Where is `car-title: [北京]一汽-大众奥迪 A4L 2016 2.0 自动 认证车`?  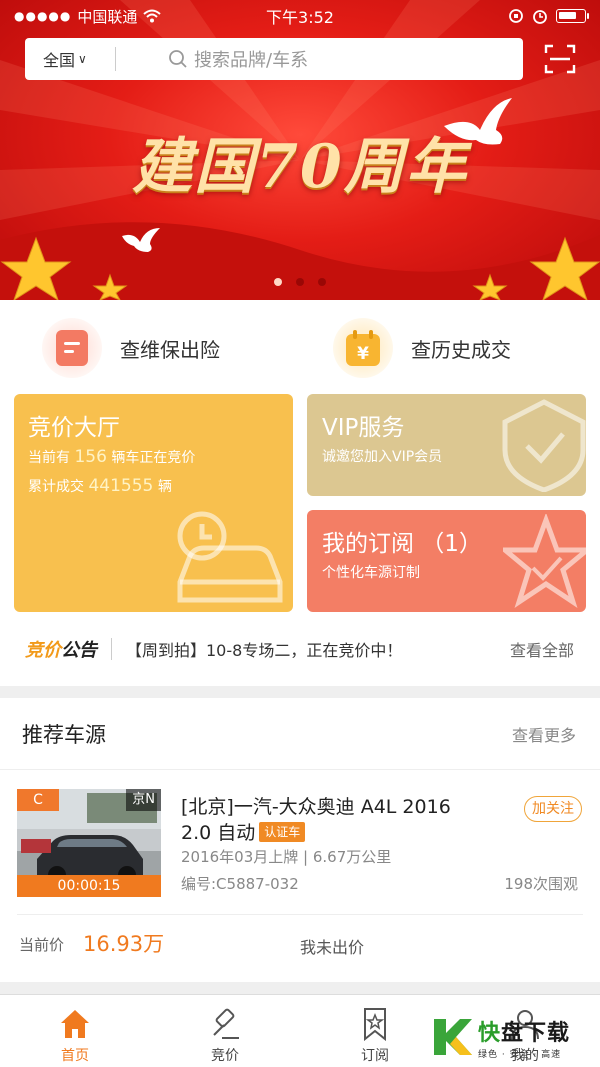 car-title: [北京]一汽-大众奥迪 A4L 2016 2.0 自动 认证车 is located at coordinates (341, 820).